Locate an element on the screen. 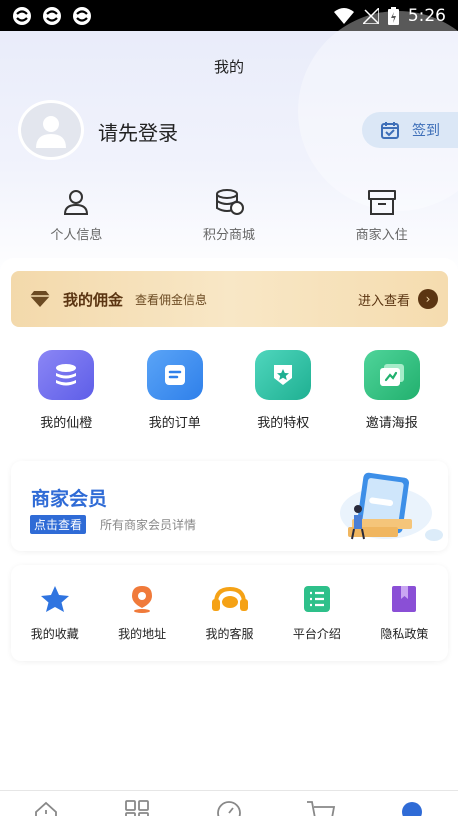  person-icon is located at coordinates (76, 202).